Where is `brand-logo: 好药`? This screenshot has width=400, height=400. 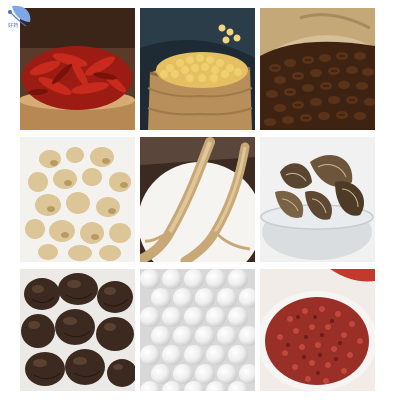
brand-logo: 好药 is located at coordinates (19, 19).